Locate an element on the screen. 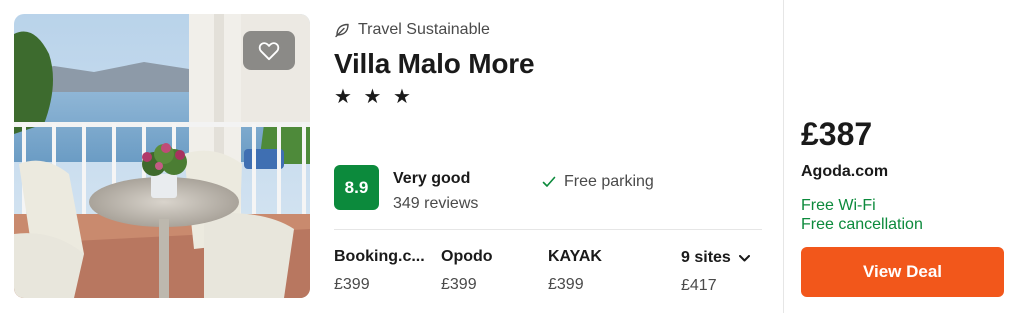 The width and height of the screenshot is (1024, 313). amenity-free-parking: Free parking is located at coordinates (598, 182).